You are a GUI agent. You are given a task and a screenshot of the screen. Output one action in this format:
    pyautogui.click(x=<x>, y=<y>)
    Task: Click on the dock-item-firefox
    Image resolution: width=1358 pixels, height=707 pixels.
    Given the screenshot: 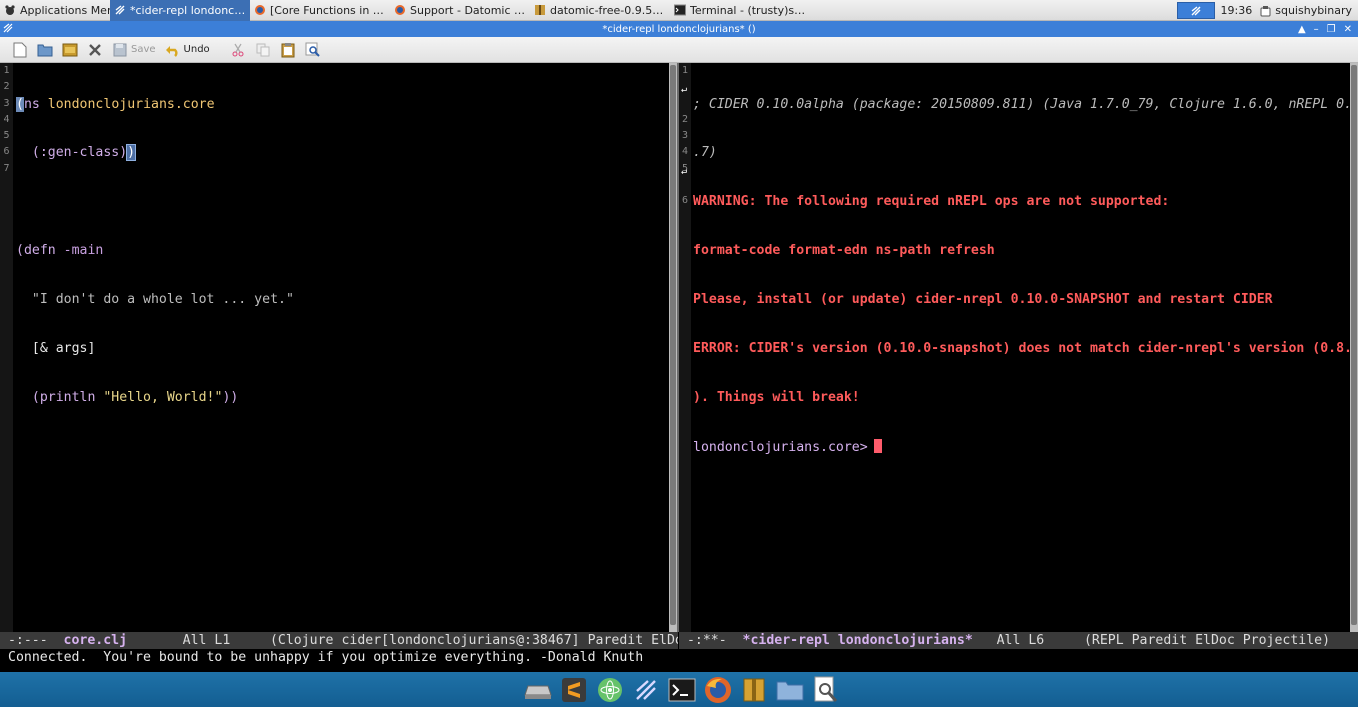 What is the action you would take?
    pyautogui.click(x=718, y=689)
    